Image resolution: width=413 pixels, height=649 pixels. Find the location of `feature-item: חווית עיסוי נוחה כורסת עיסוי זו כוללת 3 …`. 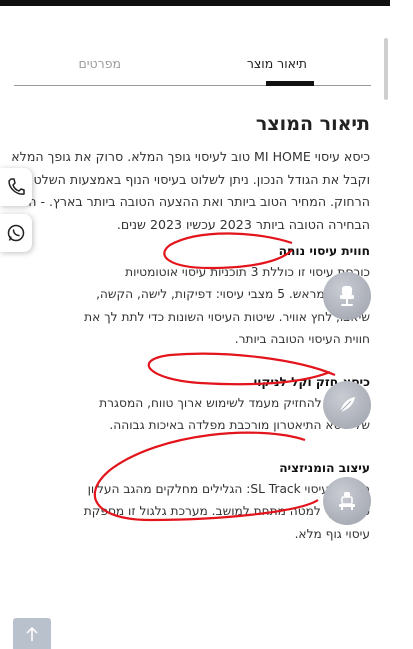

feature-item: חווית עיסוי נוחה כורסת עיסוי זו כוללת 3 … is located at coordinates (191, 295).